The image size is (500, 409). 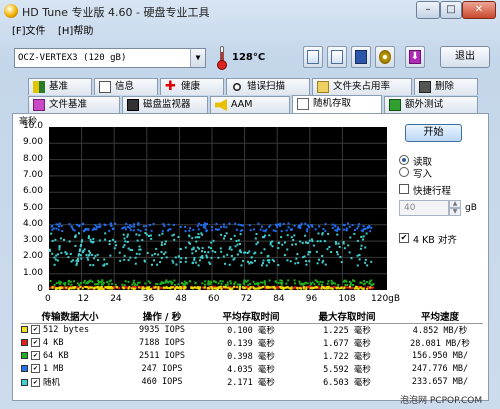 What do you see at coordinates (455, 204) in the screenshot?
I see `spinner-up-button: ▲` at bounding box center [455, 204].